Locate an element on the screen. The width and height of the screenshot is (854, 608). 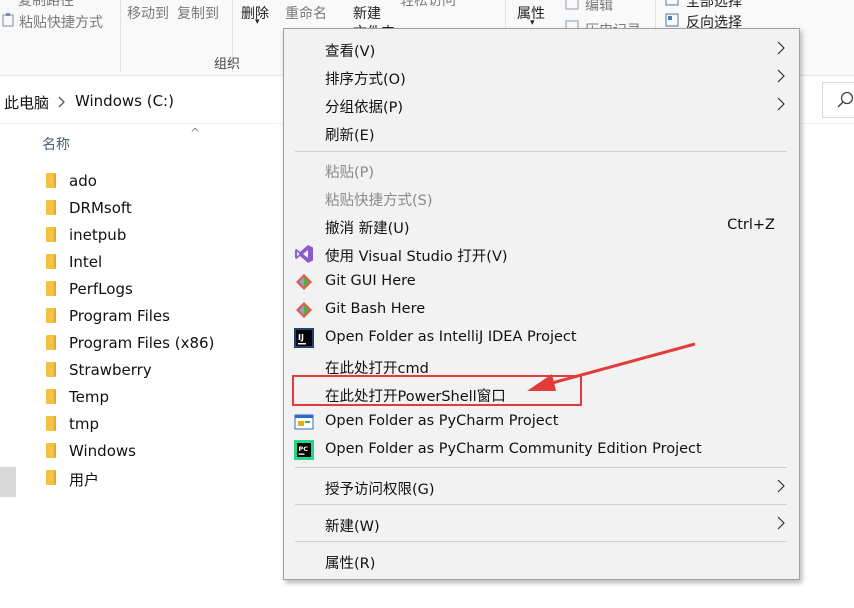
menu-item-properties: 属性(R) is located at coordinates (541, 561).